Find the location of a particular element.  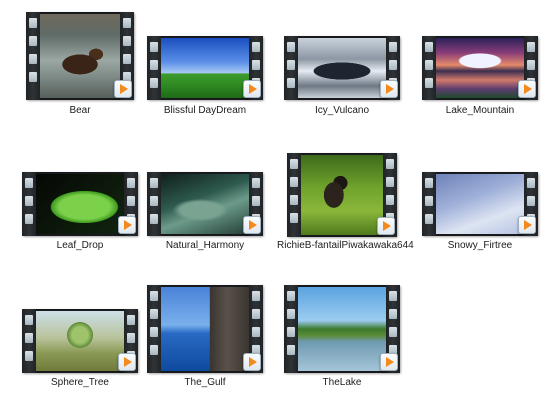

video-item-icy-vulcano: Icy_Vulcano is located at coordinates (342, 65).